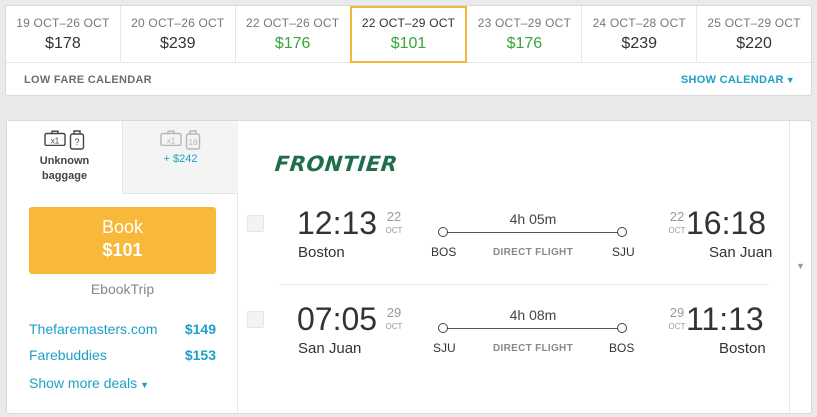 The width and height of the screenshot is (817, 417). Describe the element at coordinates (68, 355) in the screenshot. I see `deal-name: Farebuddies` at that location.